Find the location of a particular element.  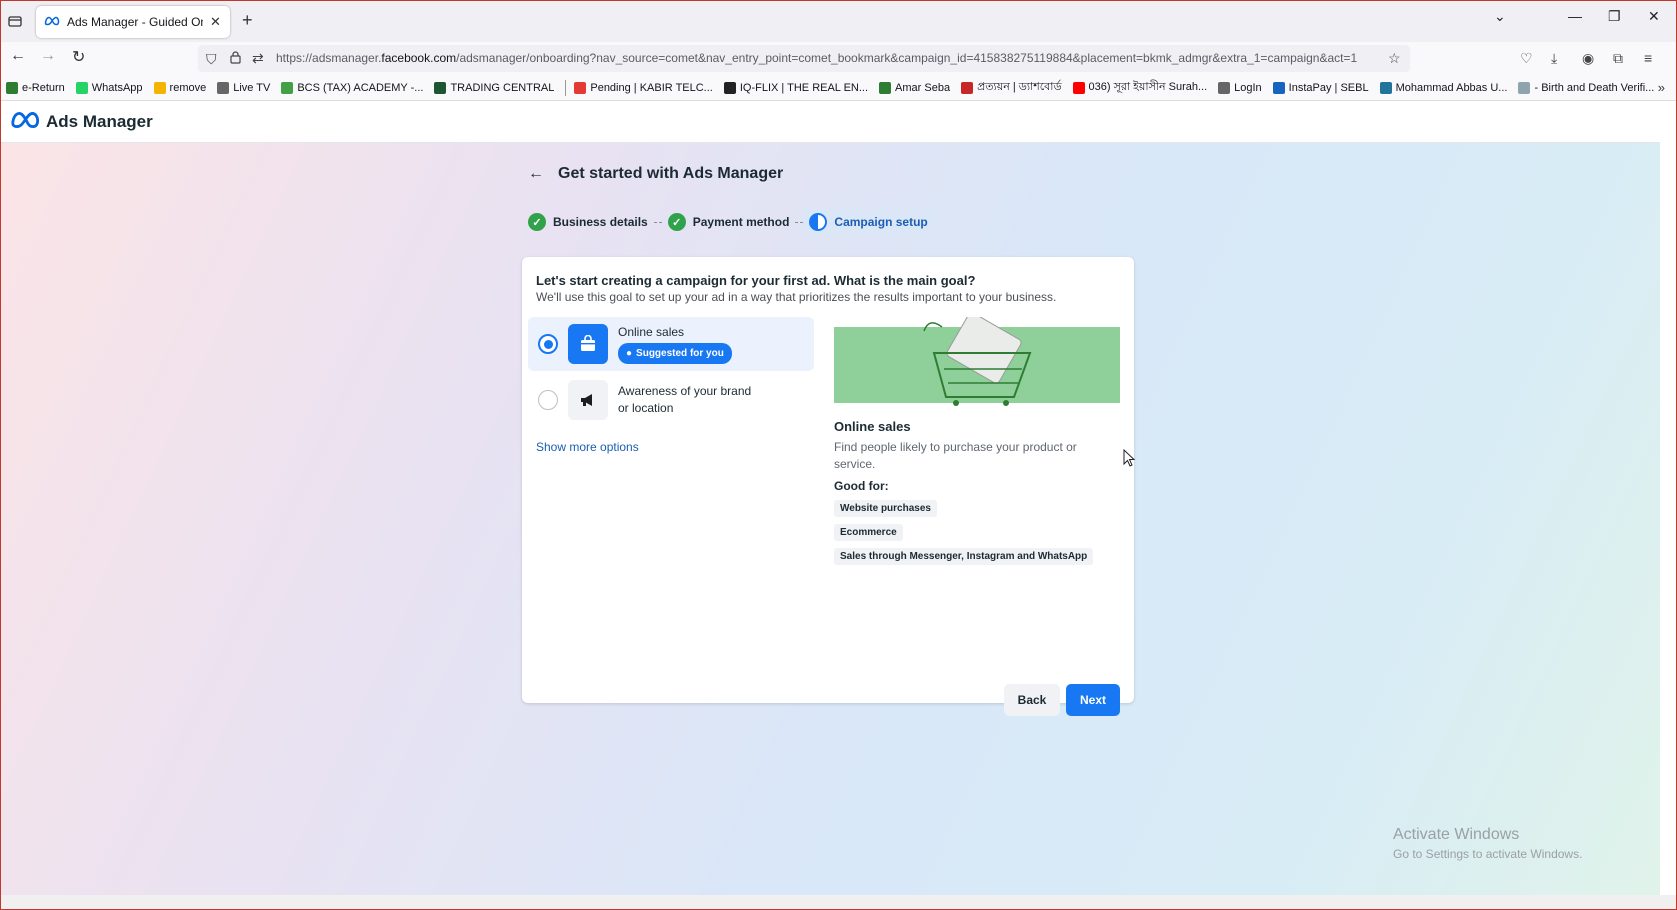

bookmark-item: InstaPay | SEBL is located at coordinates (1320, 87).